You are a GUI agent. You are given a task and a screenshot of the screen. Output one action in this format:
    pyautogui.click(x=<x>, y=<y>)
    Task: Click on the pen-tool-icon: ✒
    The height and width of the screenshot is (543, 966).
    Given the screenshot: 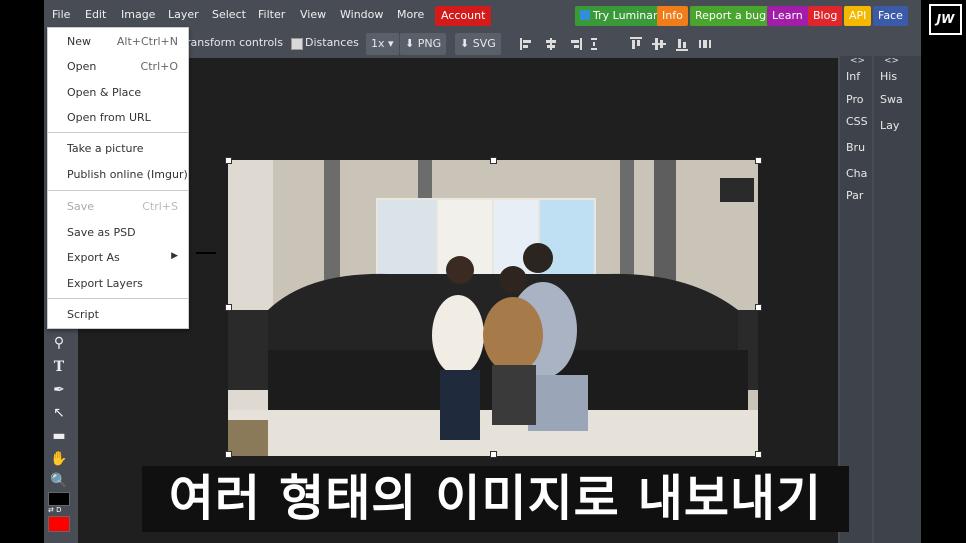 What is the action you would take?
    pyautogui.click(x=59, y=390)
    